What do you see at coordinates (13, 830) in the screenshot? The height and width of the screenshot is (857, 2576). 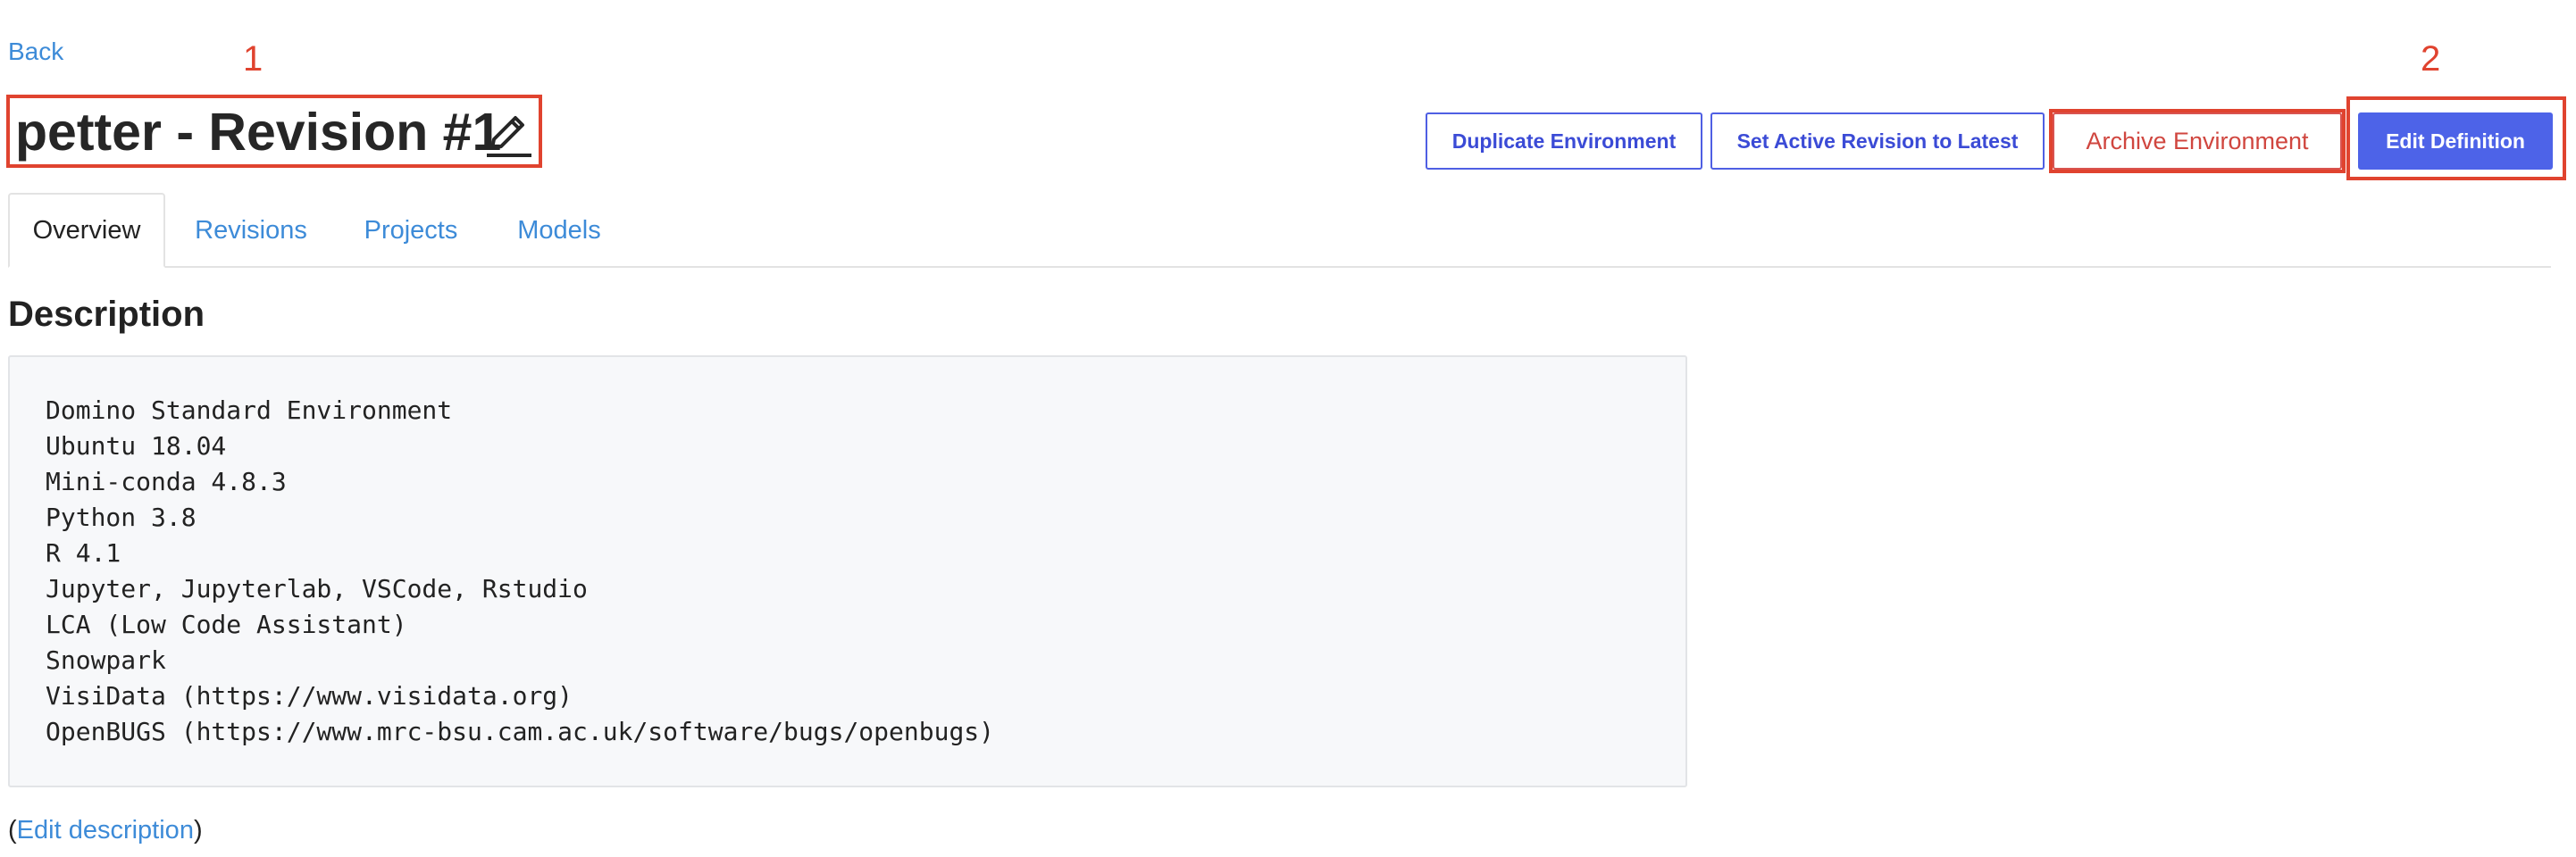 I see `edit-description-open-paren: (` at bounding box center [13, 830].